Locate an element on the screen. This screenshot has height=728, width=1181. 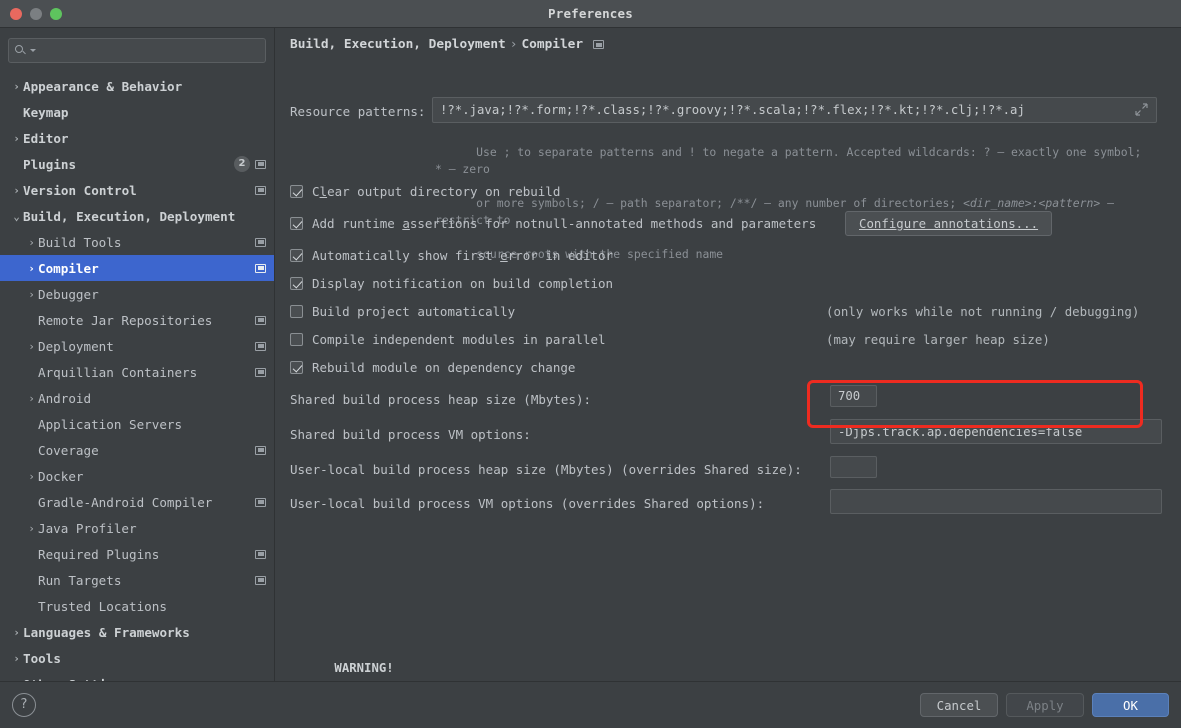
checkbox-display-notification: Display notification on build completion is located at coordinates (451, 283).